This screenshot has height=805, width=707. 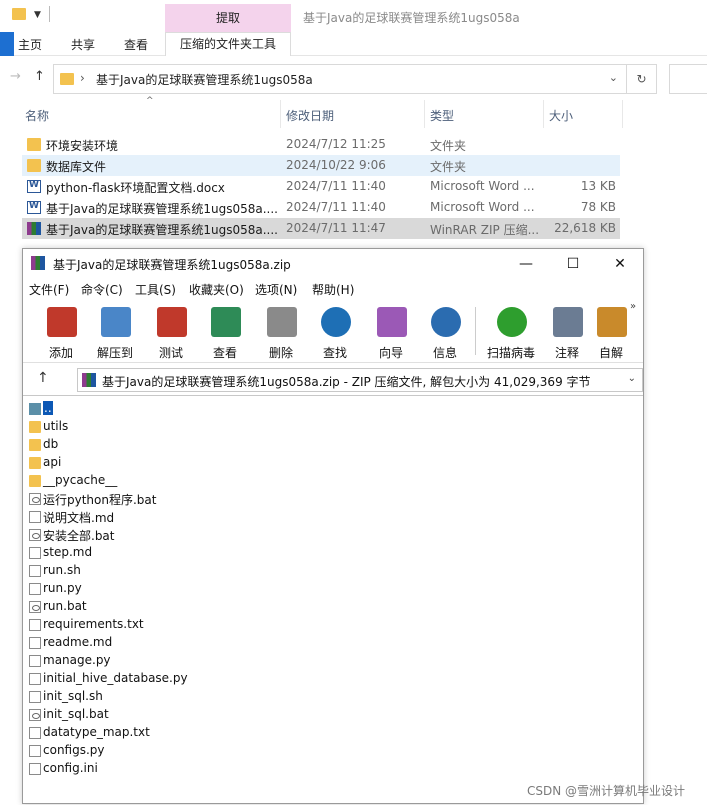 I want to click on menu-bar: 文件(F) 命令(C) 工具(S) 收藏夹(O) 选项(N) 帮助(H), so click(x=333, y=289).